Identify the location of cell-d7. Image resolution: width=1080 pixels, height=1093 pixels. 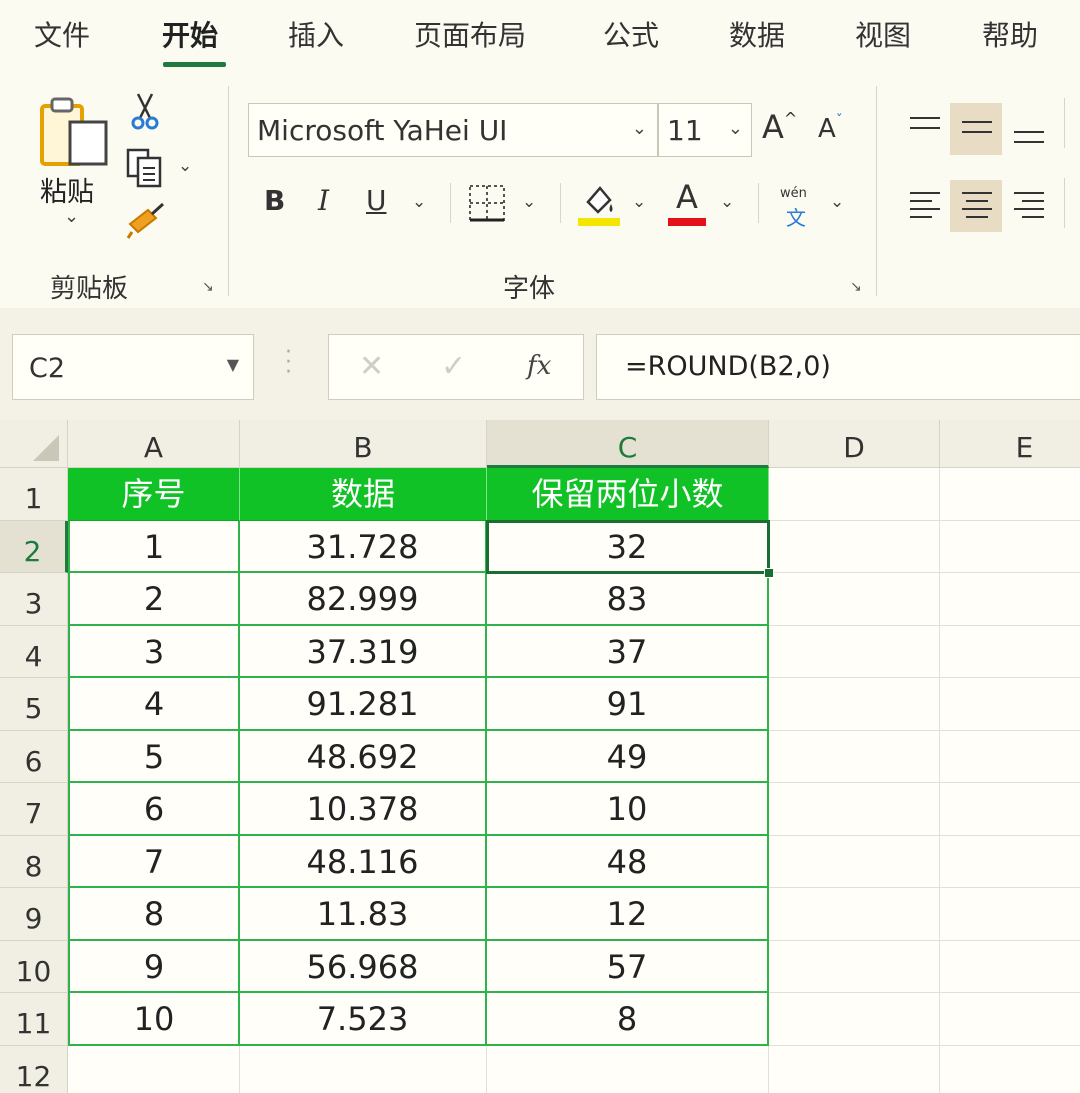
(854, 809).